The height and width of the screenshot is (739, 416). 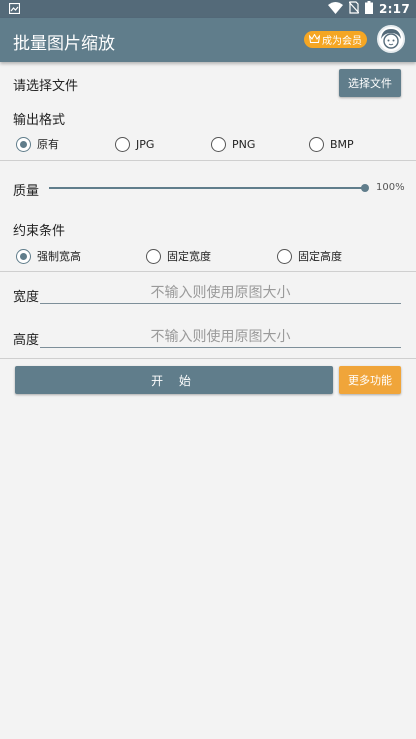 What do you see at coordinates (26, 340) in the screenshot?
I see `height-label: 高度` at bounding box center [26, 340].